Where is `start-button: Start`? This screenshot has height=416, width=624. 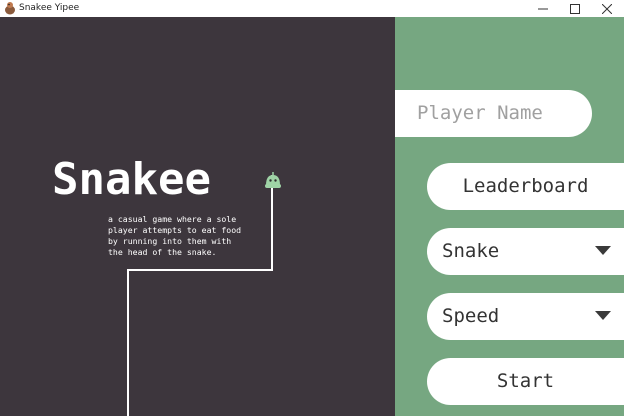
start-button: Start is located at coordinates (525, 381).